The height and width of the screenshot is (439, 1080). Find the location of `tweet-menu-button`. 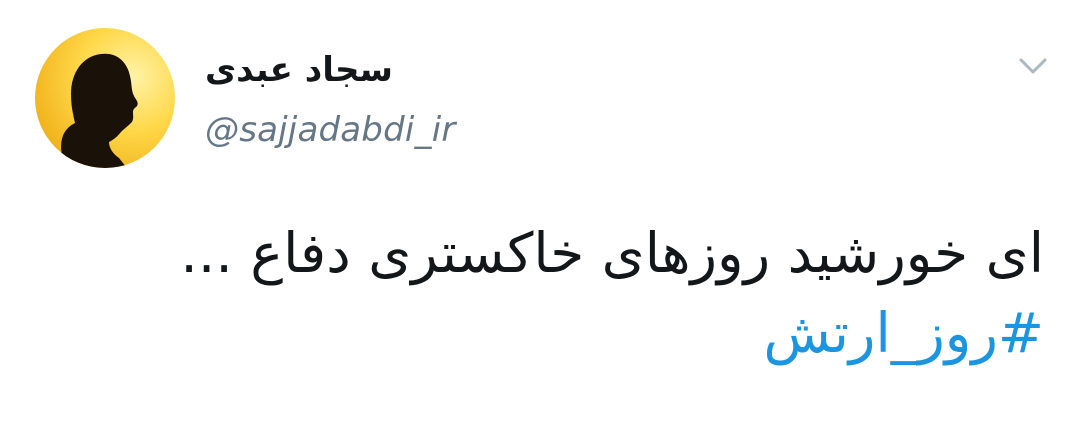

tweet-menu-button is located at coordinates (1033, 66).